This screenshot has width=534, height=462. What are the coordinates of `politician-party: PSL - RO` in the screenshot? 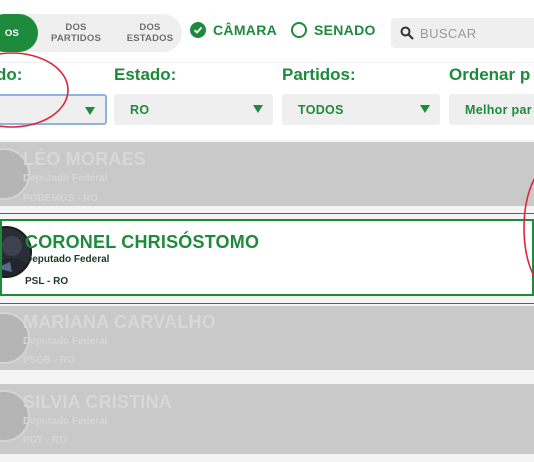 It's located at (47, 281).